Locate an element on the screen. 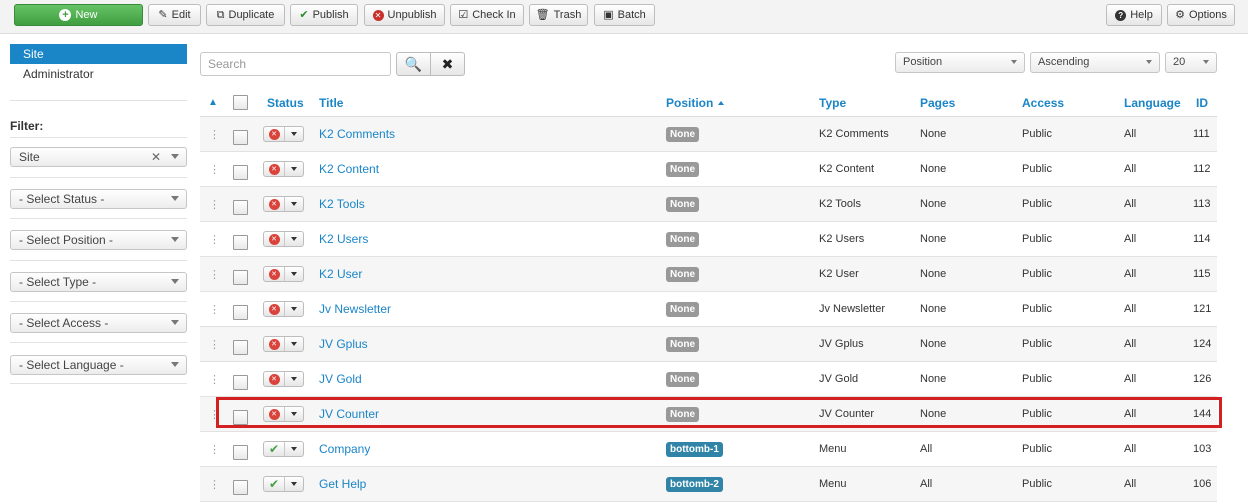 The height and width of the screenshot is (502, 1248). limit-select: 20 is located at coordinates (1191, 62).